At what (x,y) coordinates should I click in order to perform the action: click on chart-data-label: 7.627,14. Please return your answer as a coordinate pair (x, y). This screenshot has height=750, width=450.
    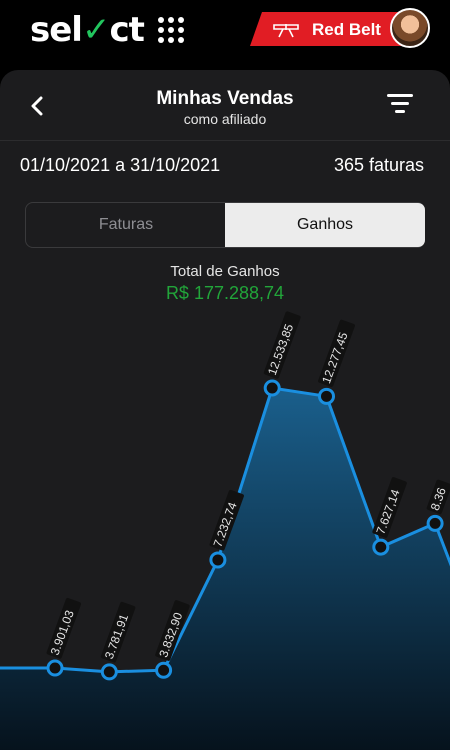
    Looking at the image, I should click on (389, 507).